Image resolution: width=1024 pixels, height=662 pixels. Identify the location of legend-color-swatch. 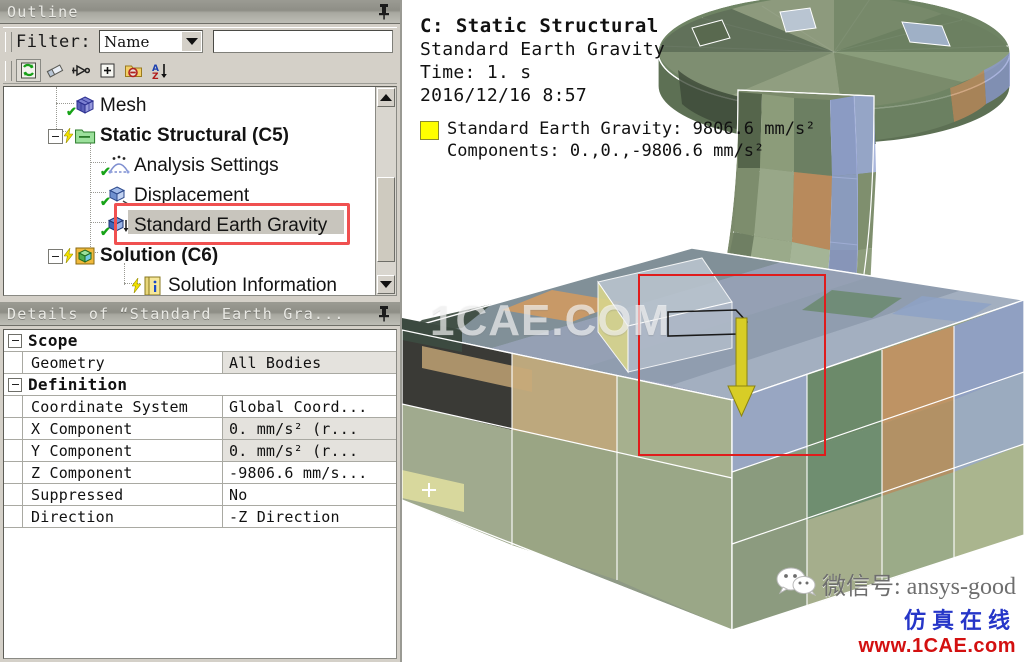
(429, 130).